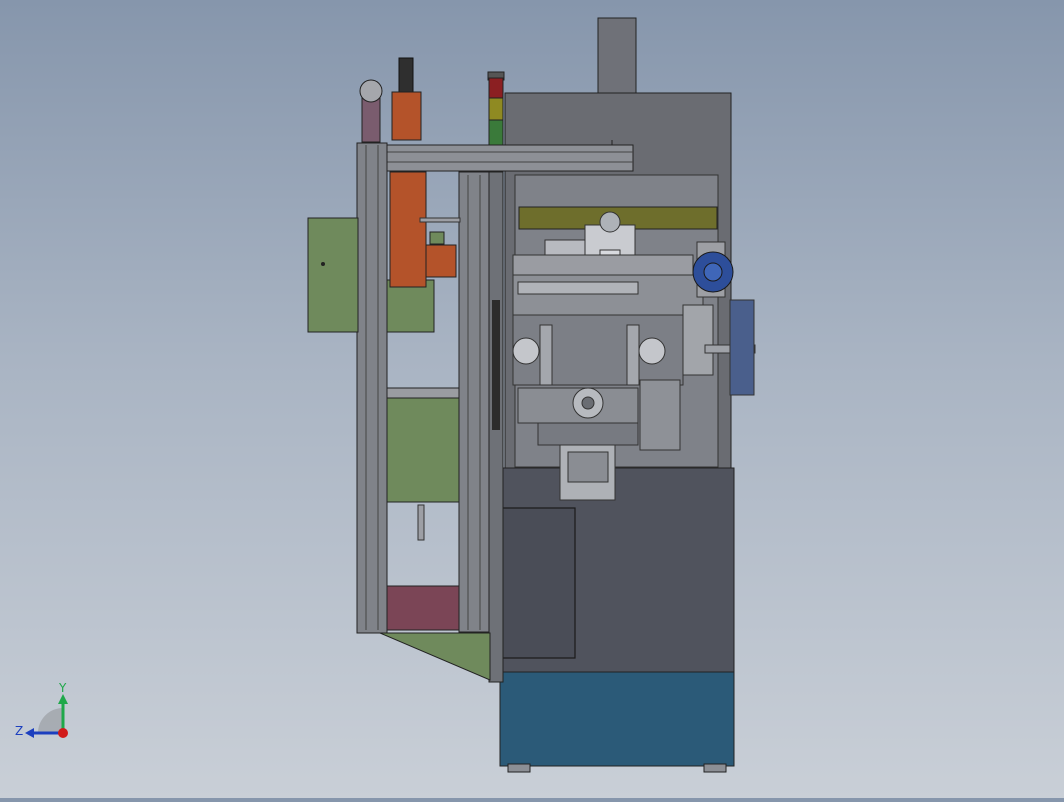  What do you see at coordinates (610, 222) in the screenshot?
I see `top-nut` at bounding box center [610, 222].